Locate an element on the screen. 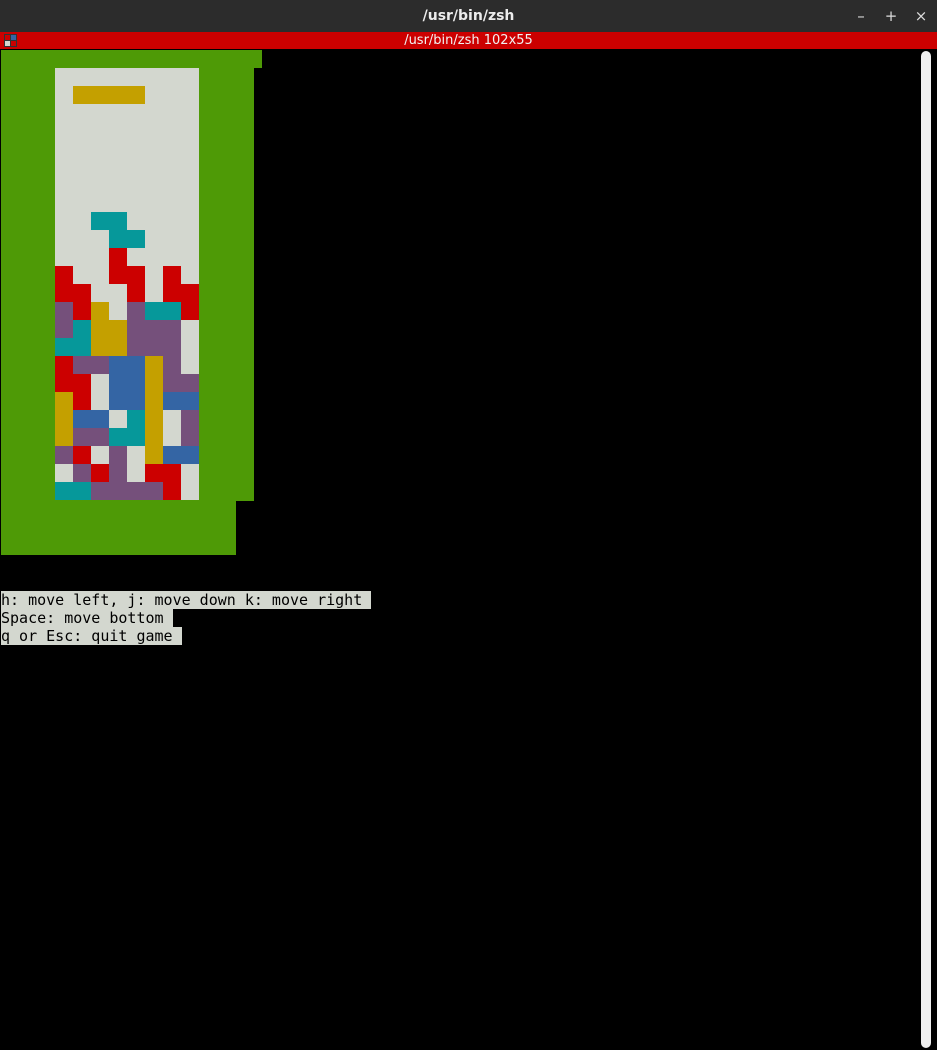 This screenshot has height=1050, width=937. maximize-button: + is located at coordinates (891, 16).